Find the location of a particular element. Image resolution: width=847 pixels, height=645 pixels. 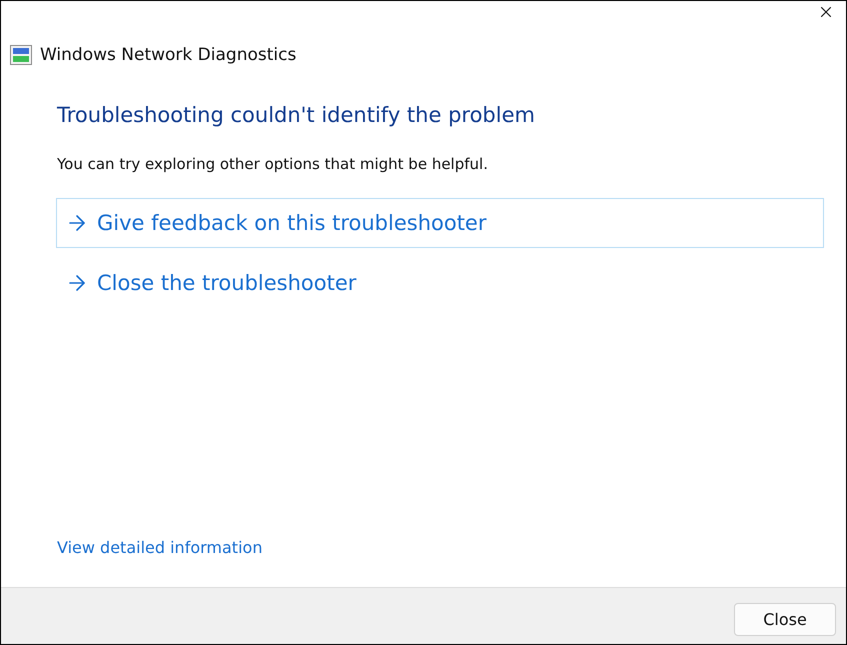

message-text: You can try exploring other options that might be helpful. is located at coordinates (273, 164).